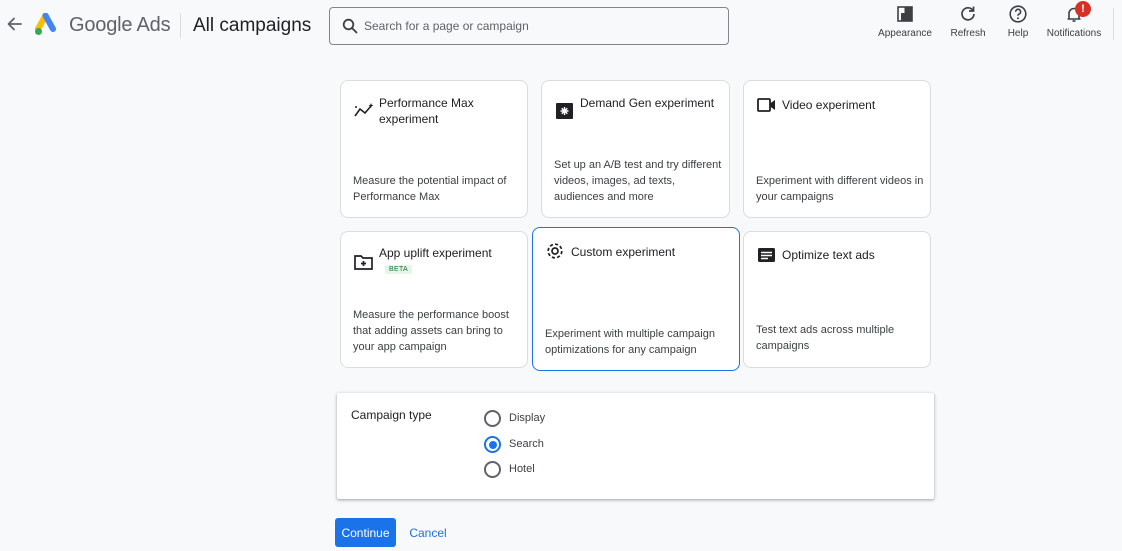 The image size is (1122, 551). I want to click on gear-icon, so click(555, 251).